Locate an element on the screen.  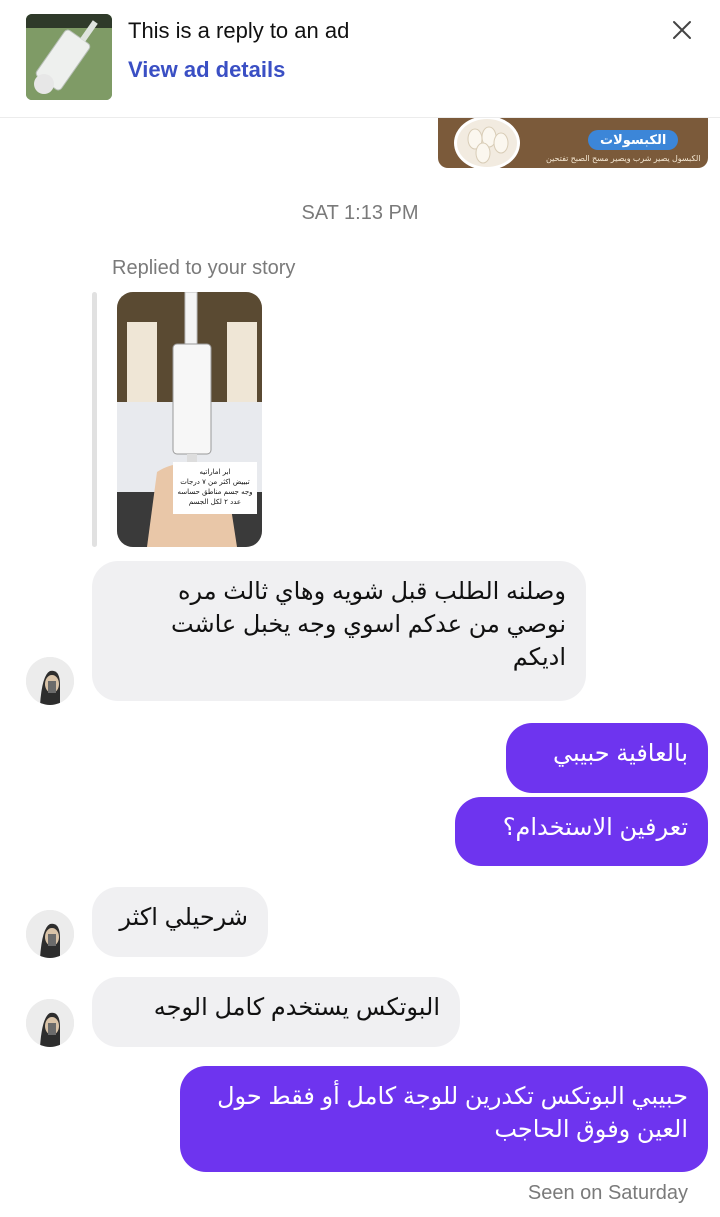
svg-text: ابر اماراتيه is located at coordinates (215, 472).